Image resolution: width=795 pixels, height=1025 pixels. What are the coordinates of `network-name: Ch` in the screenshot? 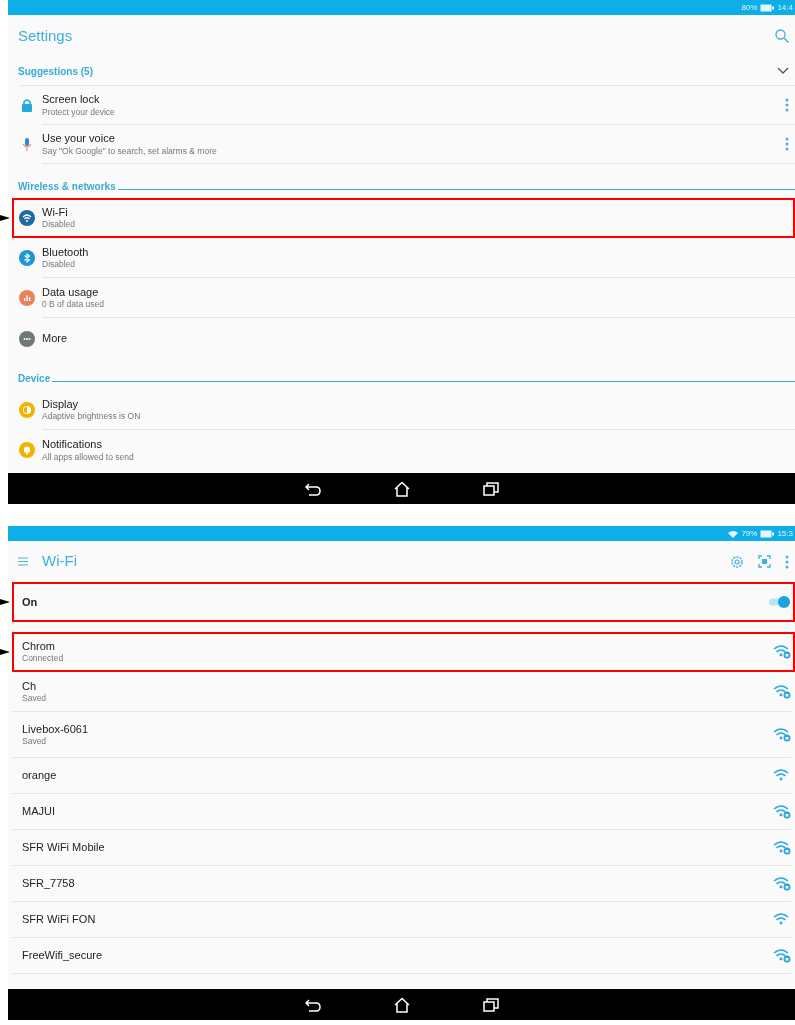 It's located at (29, 686).